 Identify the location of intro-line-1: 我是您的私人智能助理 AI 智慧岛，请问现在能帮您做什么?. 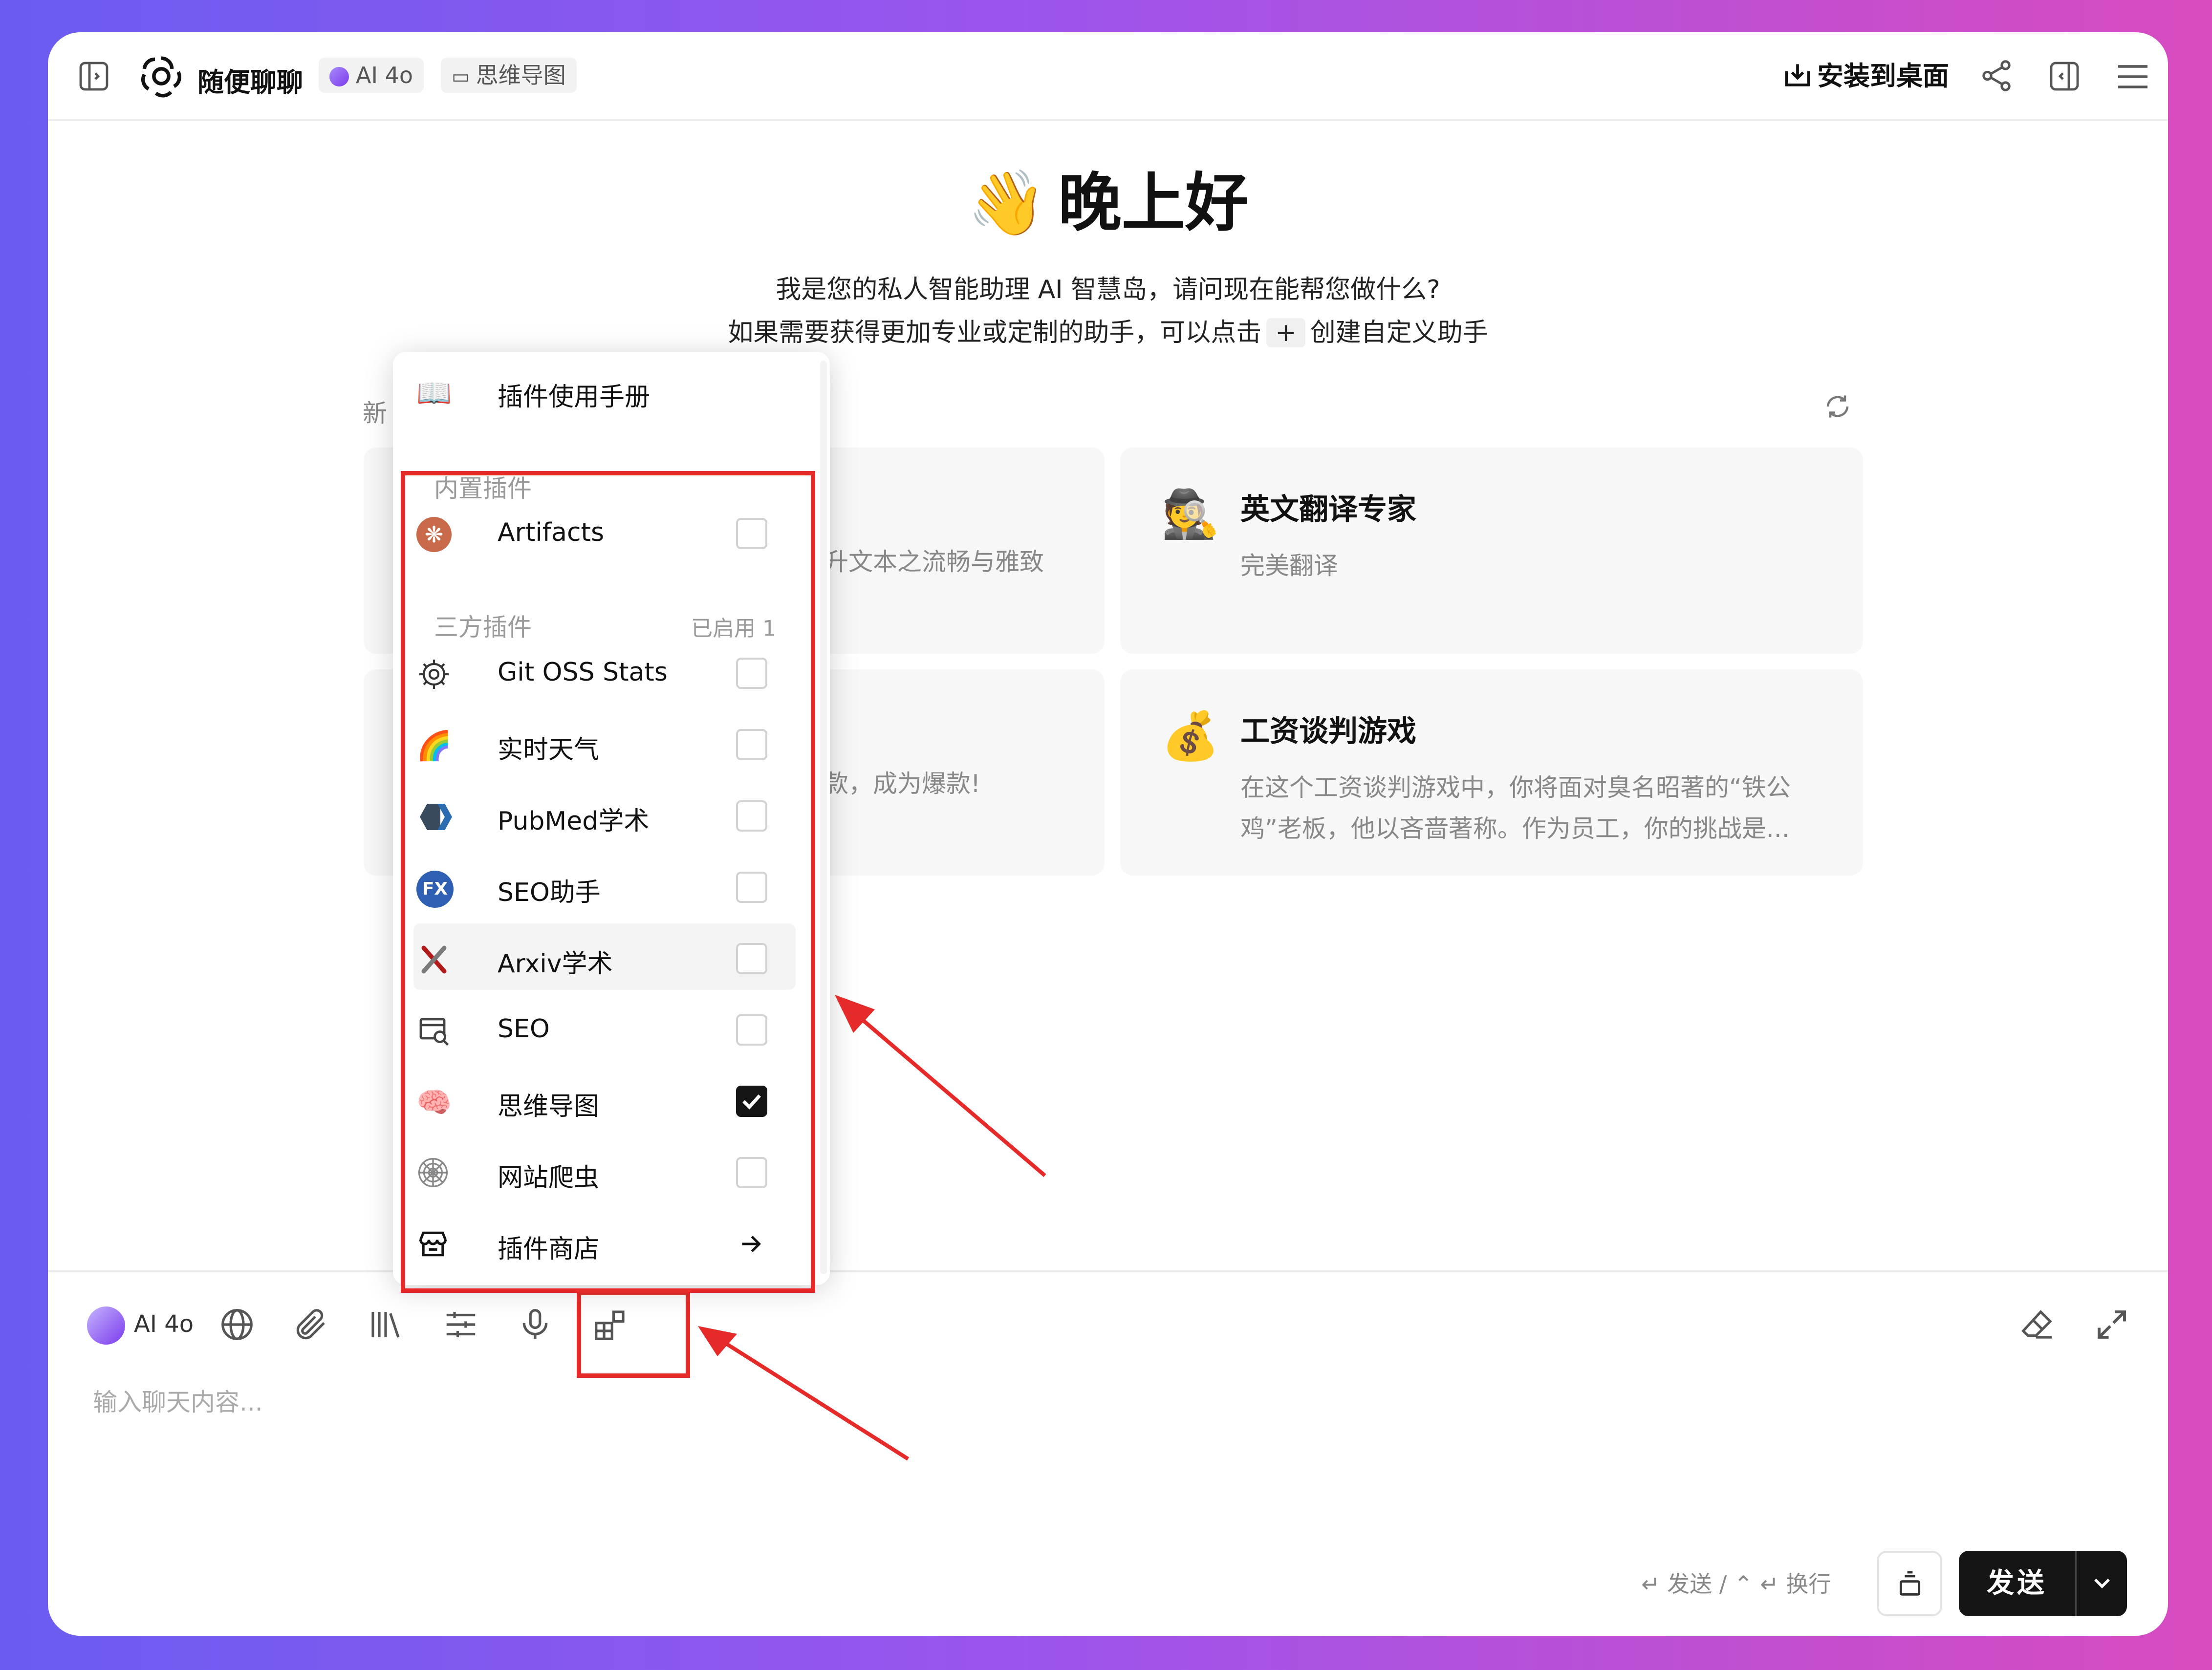
(1108, 289).